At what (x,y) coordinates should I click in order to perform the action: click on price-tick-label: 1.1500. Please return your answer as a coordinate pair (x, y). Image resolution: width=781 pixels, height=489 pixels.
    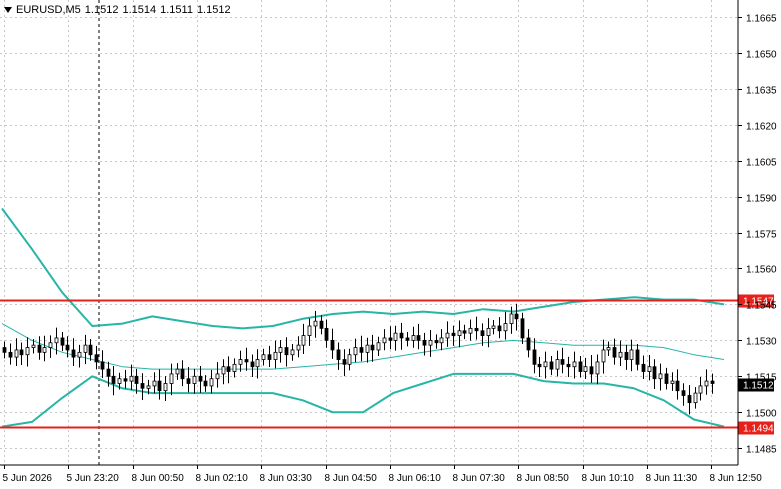
    Looking at the image, I should click on (761, 414).